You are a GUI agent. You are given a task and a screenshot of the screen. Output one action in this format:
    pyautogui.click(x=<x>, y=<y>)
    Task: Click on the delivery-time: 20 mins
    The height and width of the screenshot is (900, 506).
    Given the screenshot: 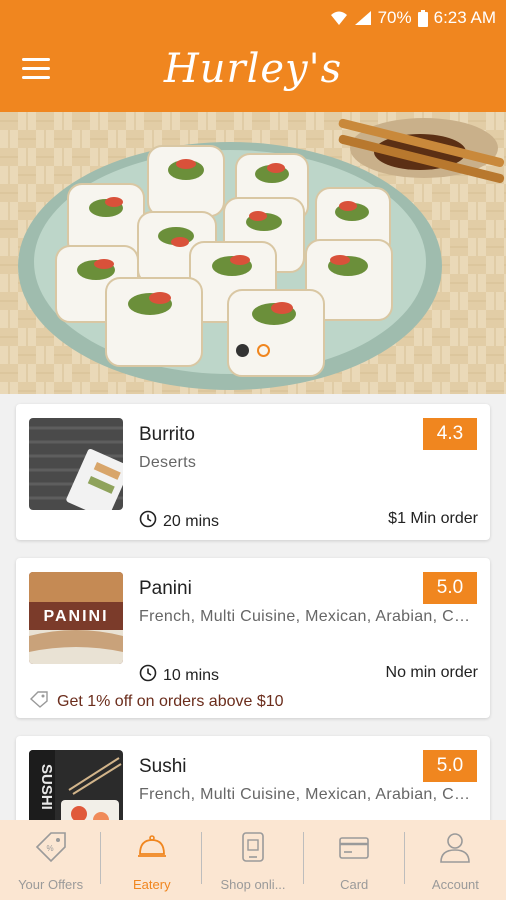 What is the action you would take?
    pyautogui.click(x=179, y=521)
    